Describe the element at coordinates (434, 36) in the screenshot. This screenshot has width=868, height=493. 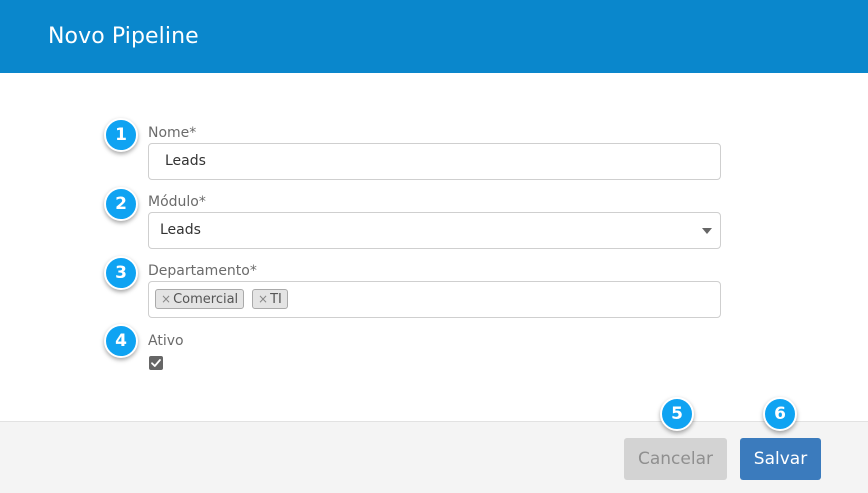
I see `dialog-header: Novo Pipeline` at that location.